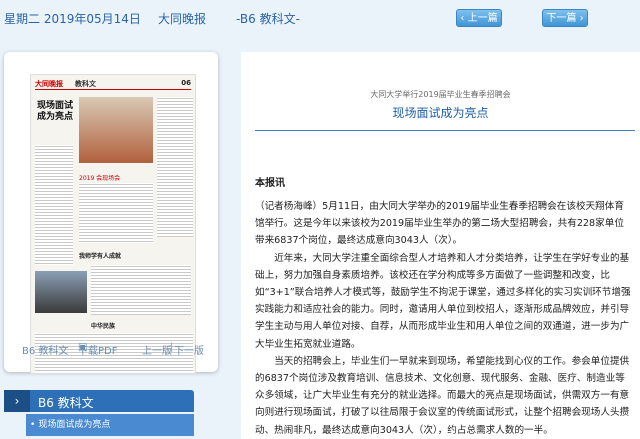 The height and width of the screenshot is (439, 640). I want to click on thumbnail-page-number: 06, so click(186, 83).